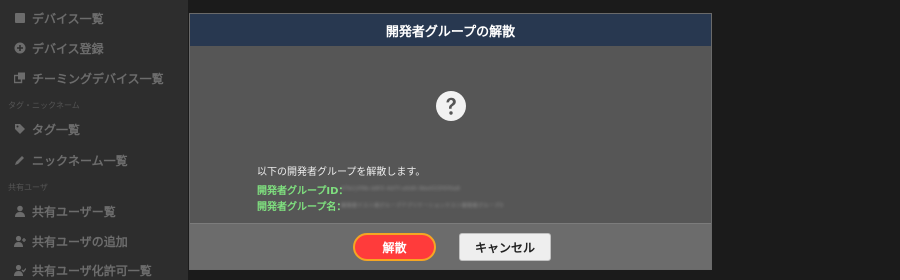 This screenshot has height=280, width=900. Describe the element at coordinates (56, 129) in the screenshot. I see `sidebar-item-label: タグ一覧` at that location.